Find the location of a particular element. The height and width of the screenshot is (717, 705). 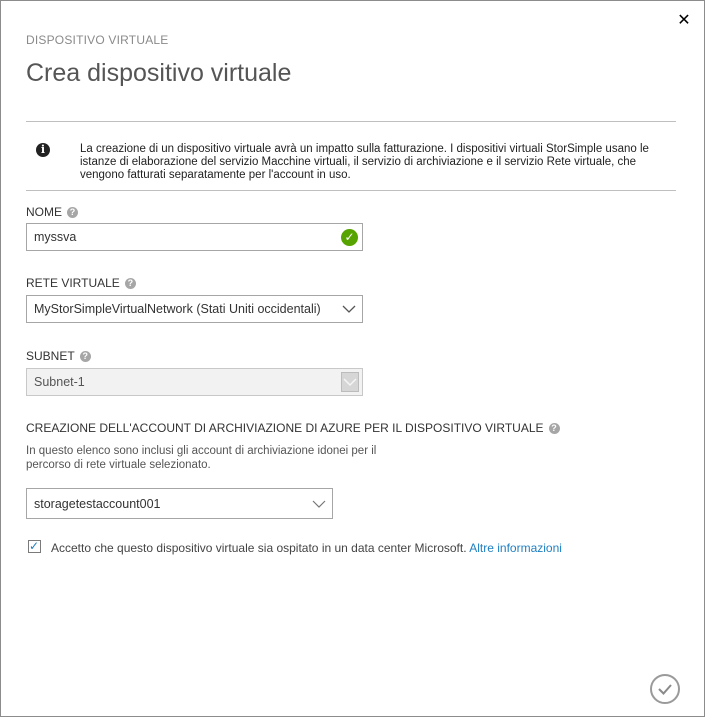

dialog-eyebrow: DISPOSITIVO VIRTUALE is located at coordinates (97, 40).